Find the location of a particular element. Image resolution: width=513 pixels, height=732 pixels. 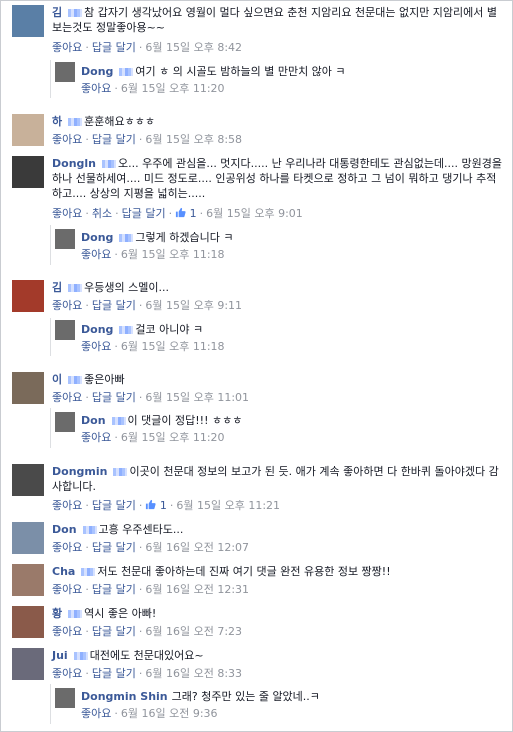

comment-timestamp: 6월 15일 오후 11:21 is located at coordinates (228, 505).